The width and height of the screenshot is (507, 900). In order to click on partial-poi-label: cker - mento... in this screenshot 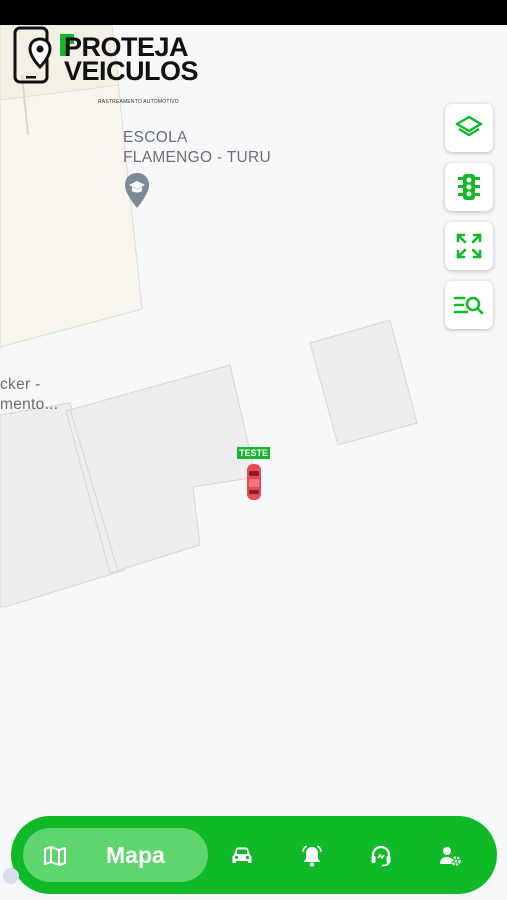, I will do `click(29, 395)`.